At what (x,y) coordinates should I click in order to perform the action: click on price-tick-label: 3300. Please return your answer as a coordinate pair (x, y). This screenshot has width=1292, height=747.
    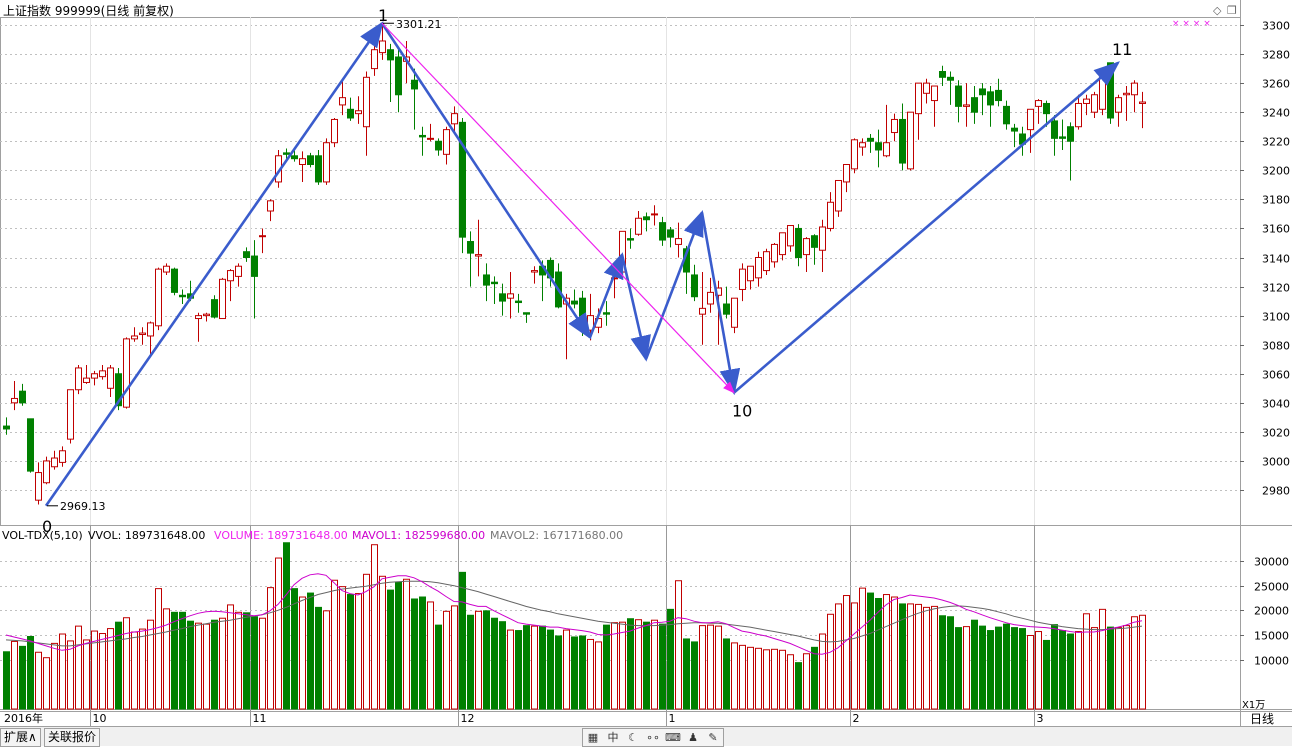
    Looking at the image, I should click on (1276, 26).